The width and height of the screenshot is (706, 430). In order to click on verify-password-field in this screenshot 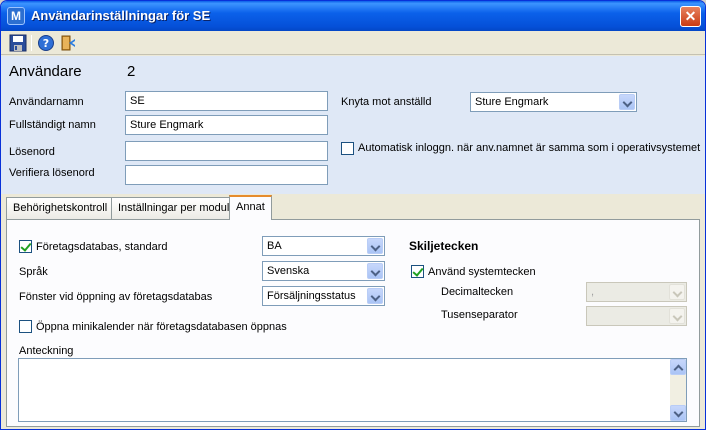, I will do `click(226, 175)`.